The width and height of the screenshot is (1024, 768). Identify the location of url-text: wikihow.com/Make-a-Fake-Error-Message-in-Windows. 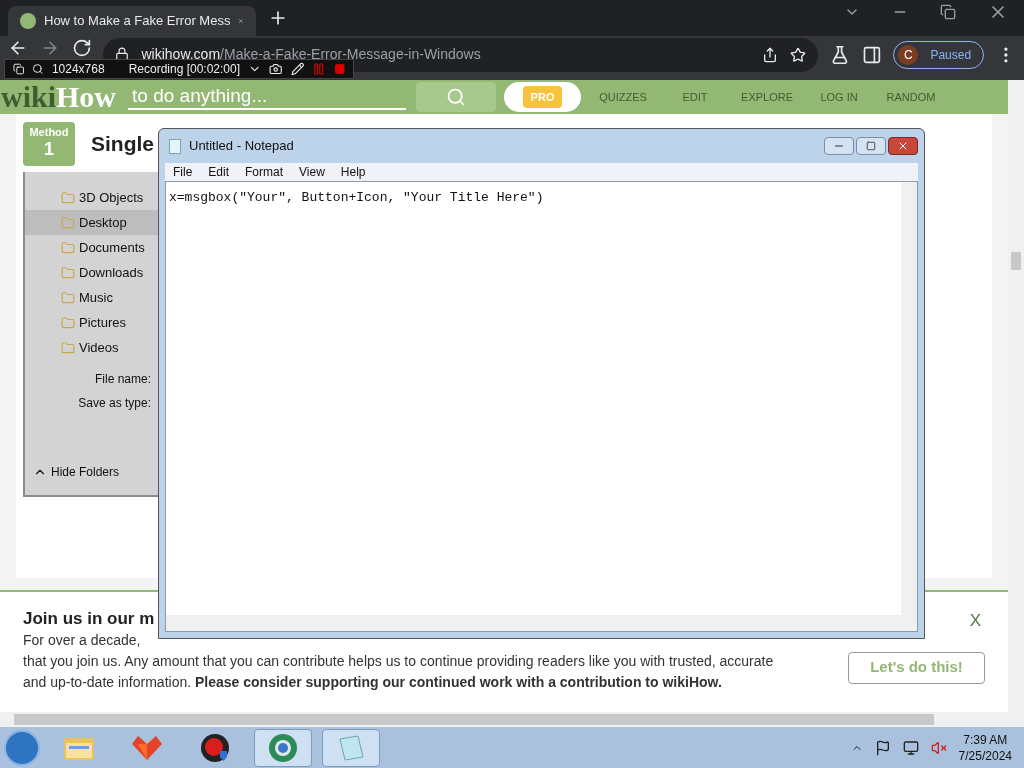
(311, 54).